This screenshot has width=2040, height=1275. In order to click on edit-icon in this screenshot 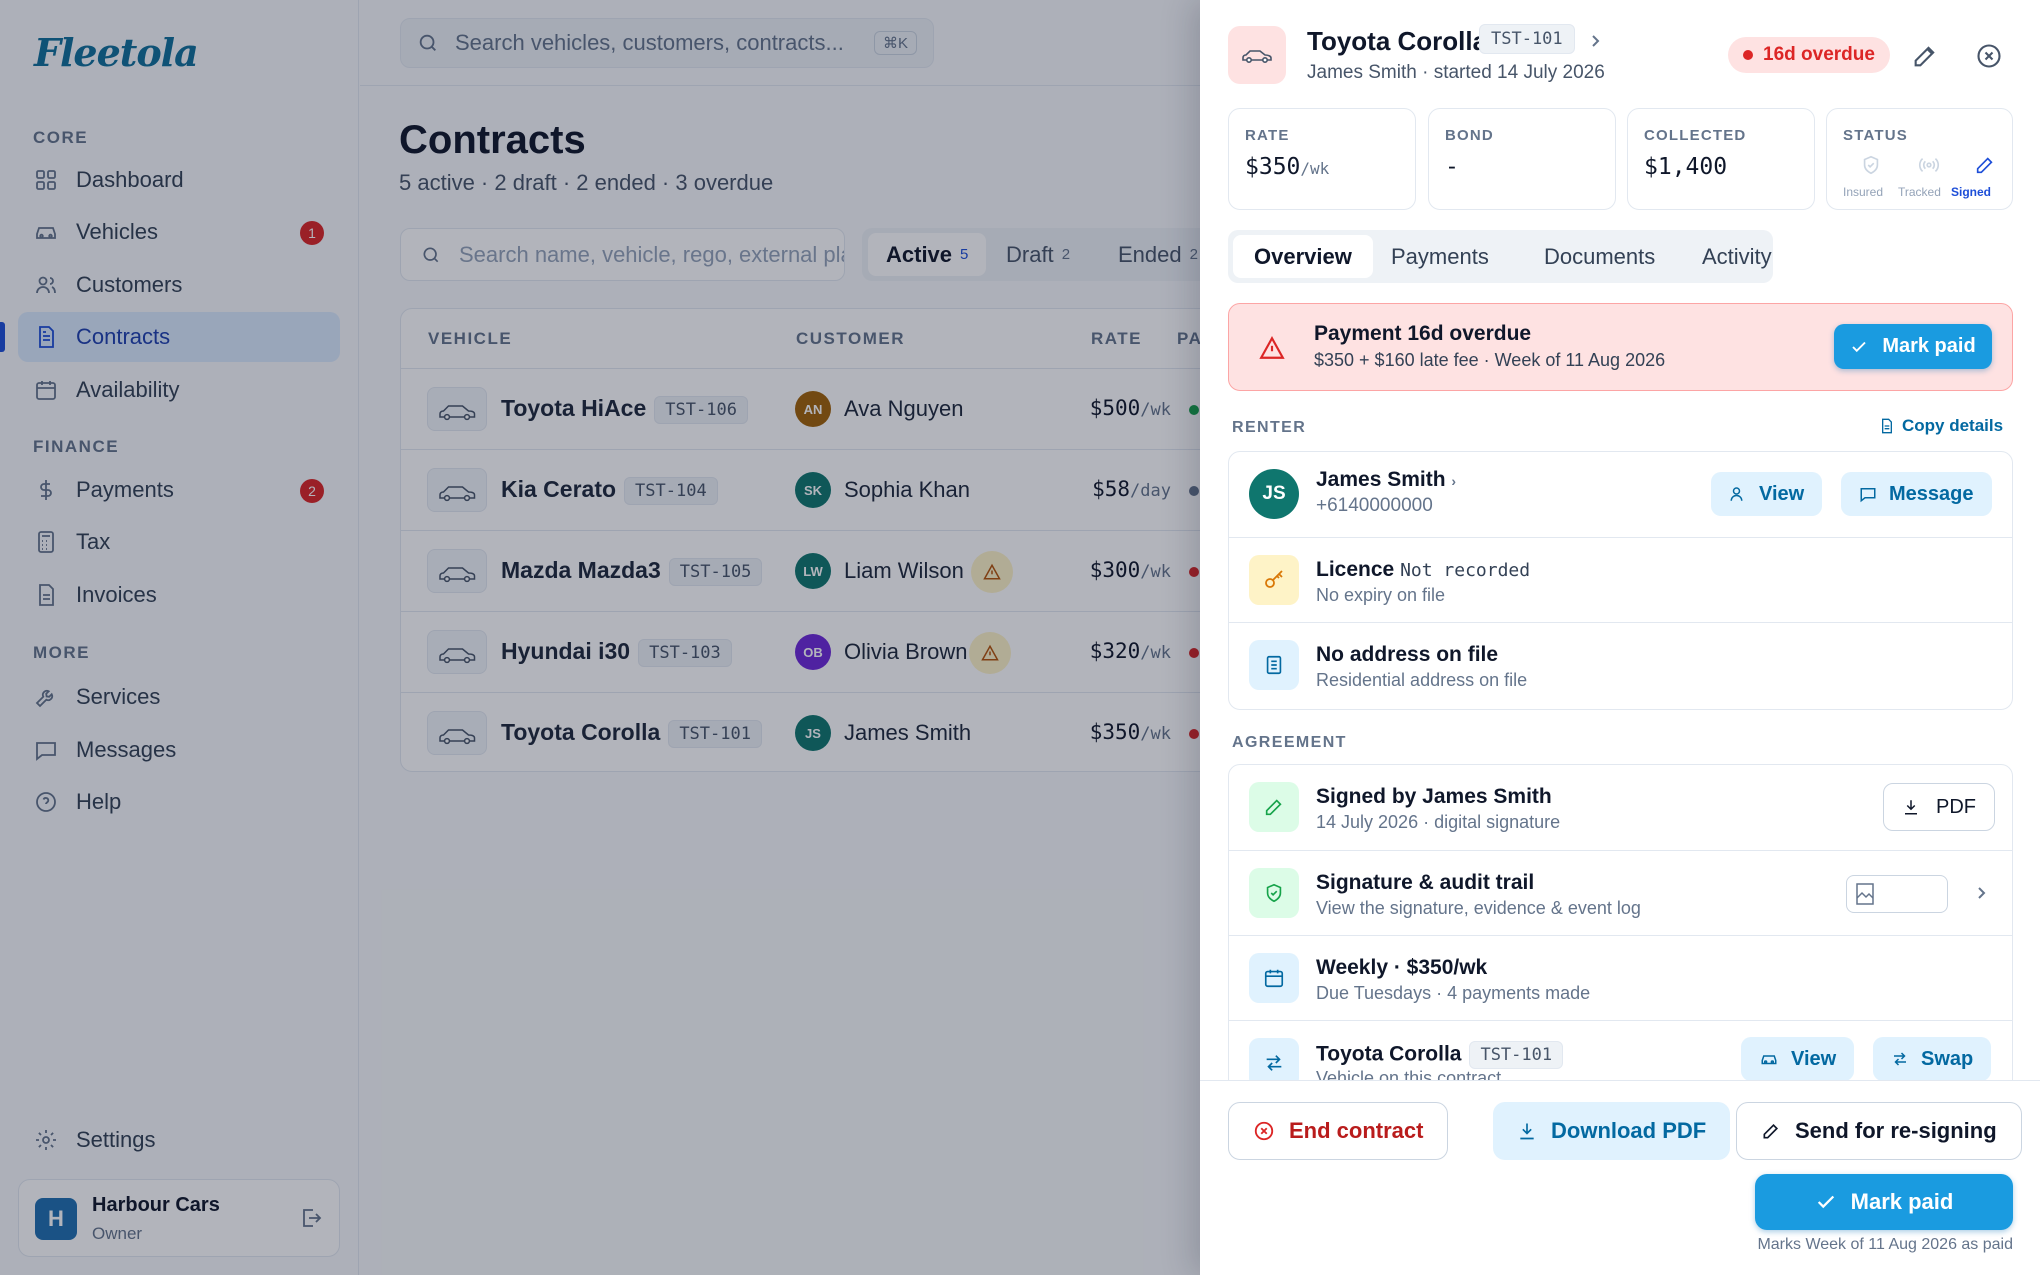, I will do `click(1925, 56)`.